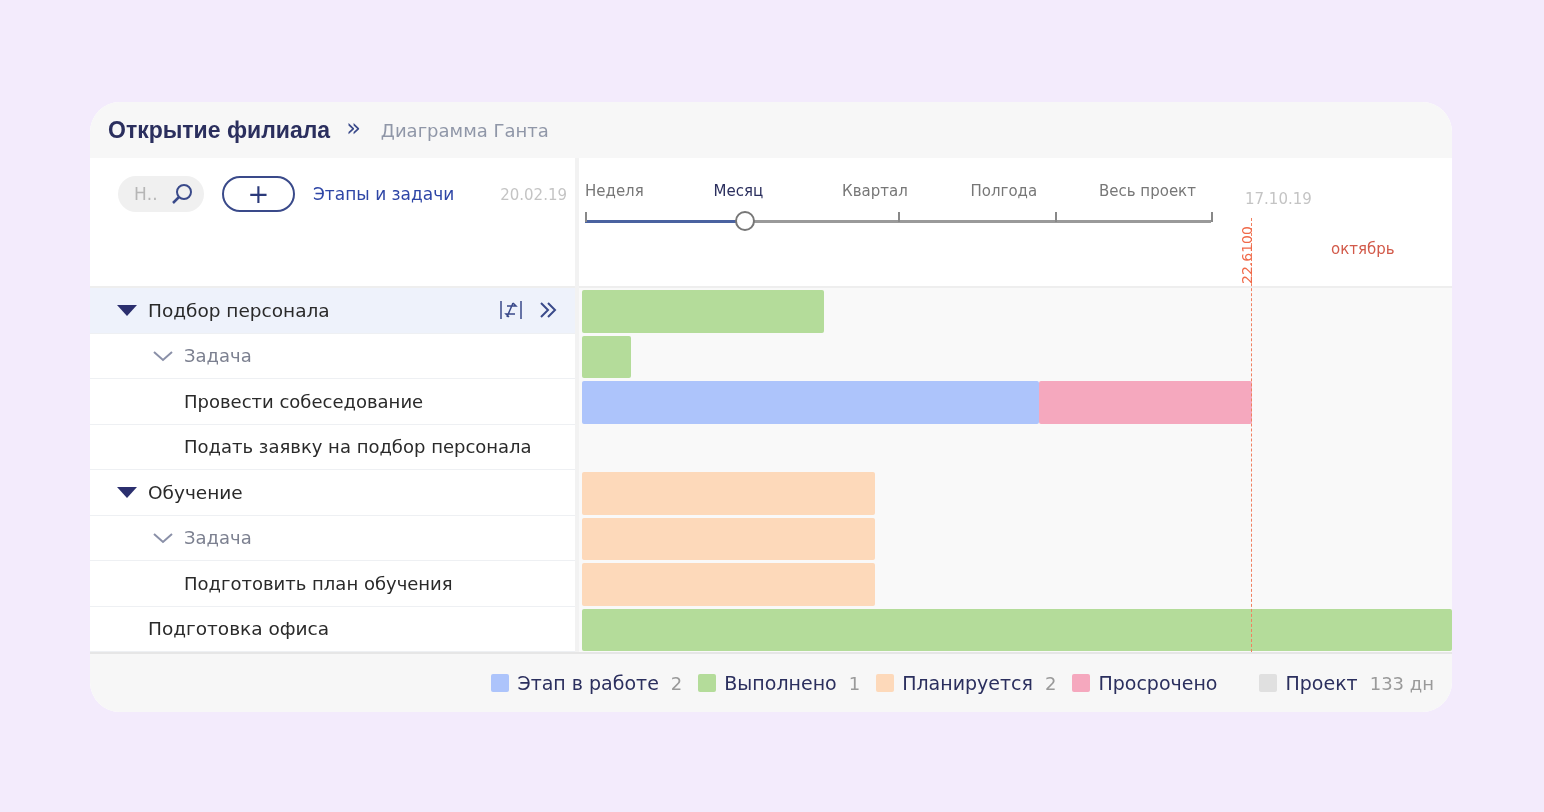 The image size is (1544, 812). What do you see at coordinates (161, 194) in the screenshot?
I see `search-field: Н..` at bounding box center [161, 194].